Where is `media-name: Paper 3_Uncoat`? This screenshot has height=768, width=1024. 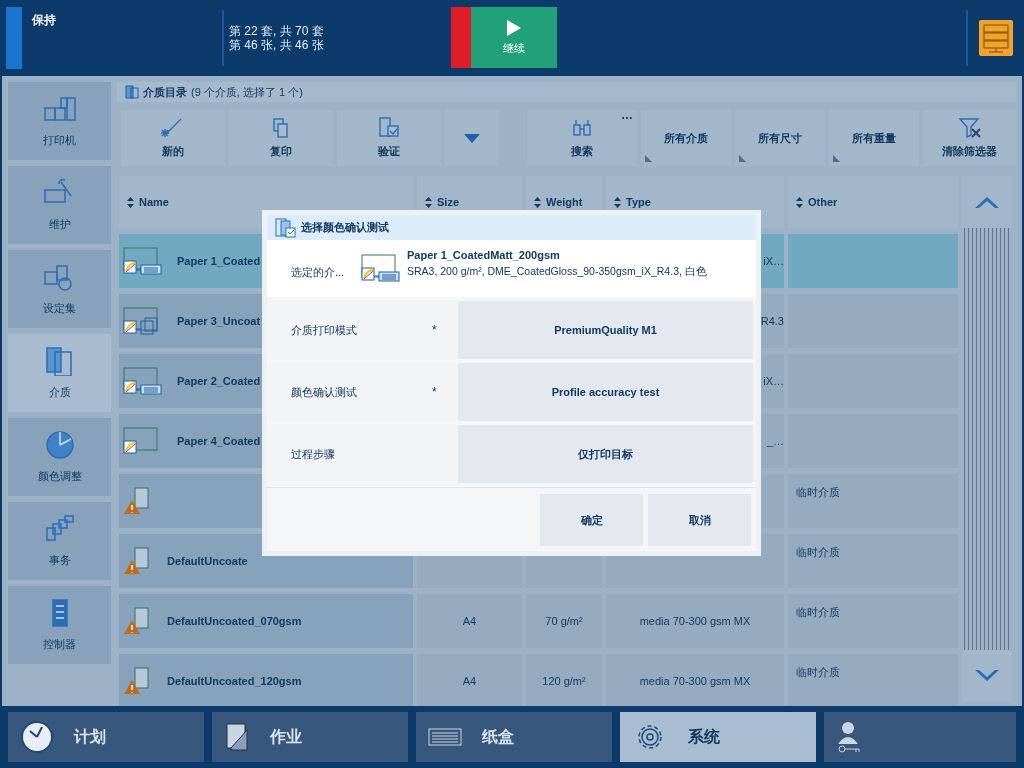
media-name: Paper 3_Uncoat is located at coordinates (219, 321).